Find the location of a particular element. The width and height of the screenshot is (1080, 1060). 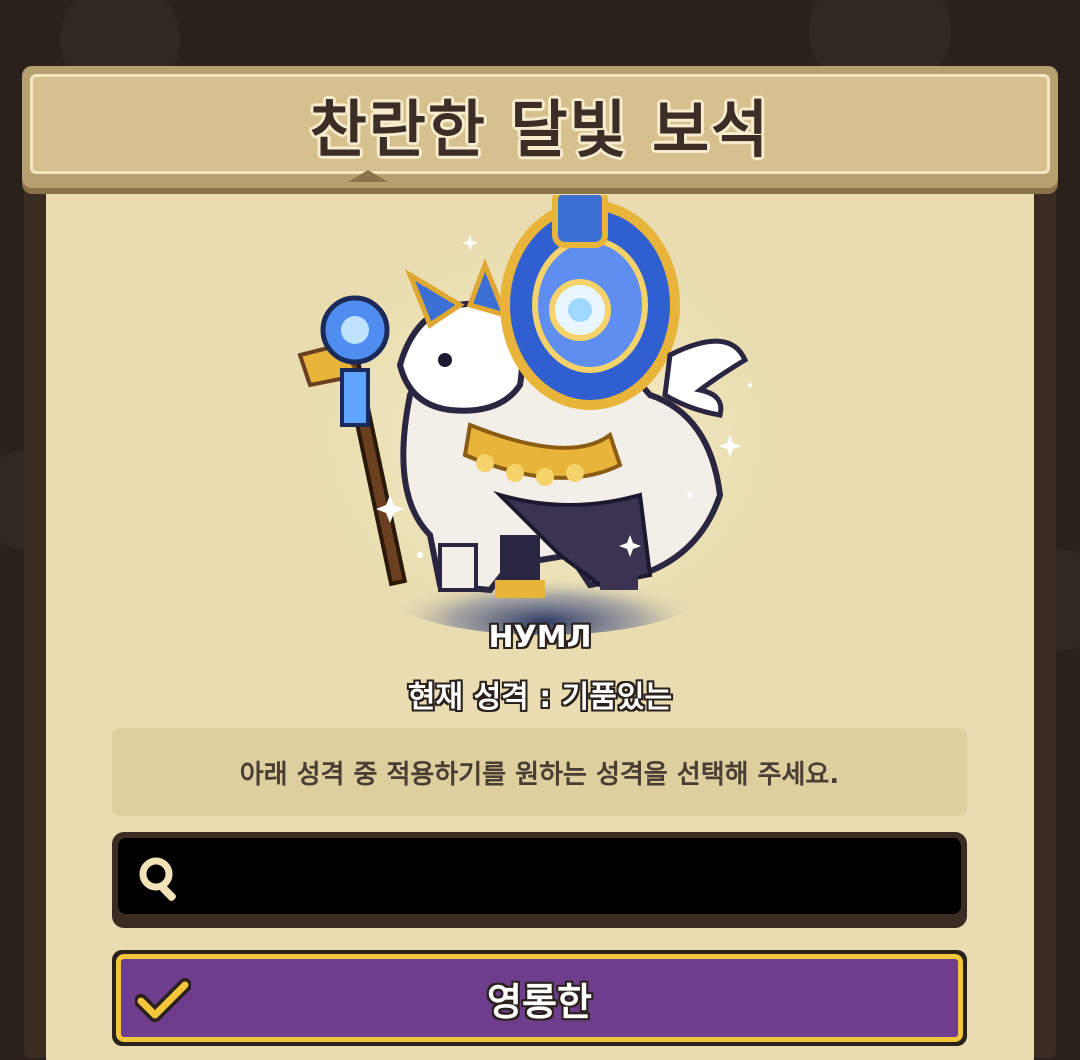

checkmark-icon is located at coordinates (163, 1000).